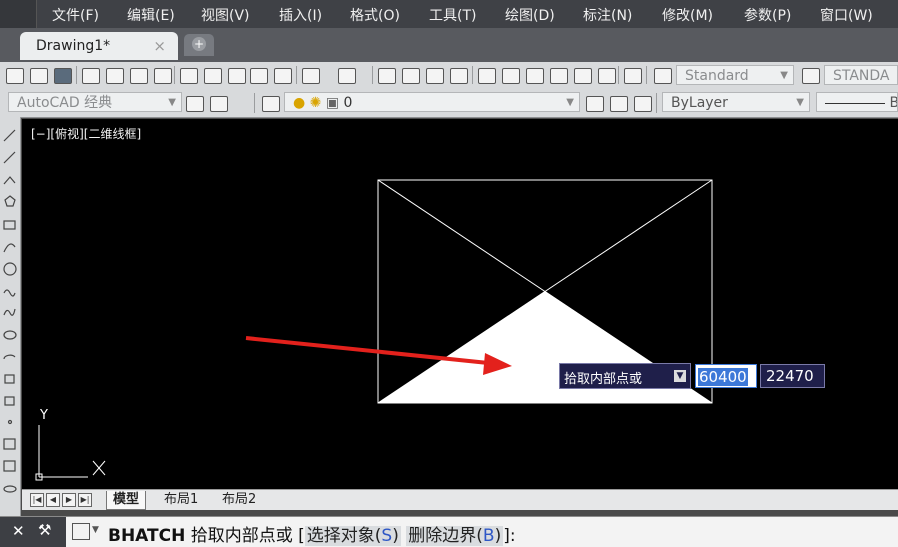 The width and height of the screenshot is (898, 547). I want to click on menu-dimension: 标注(N), so click(607, 15).